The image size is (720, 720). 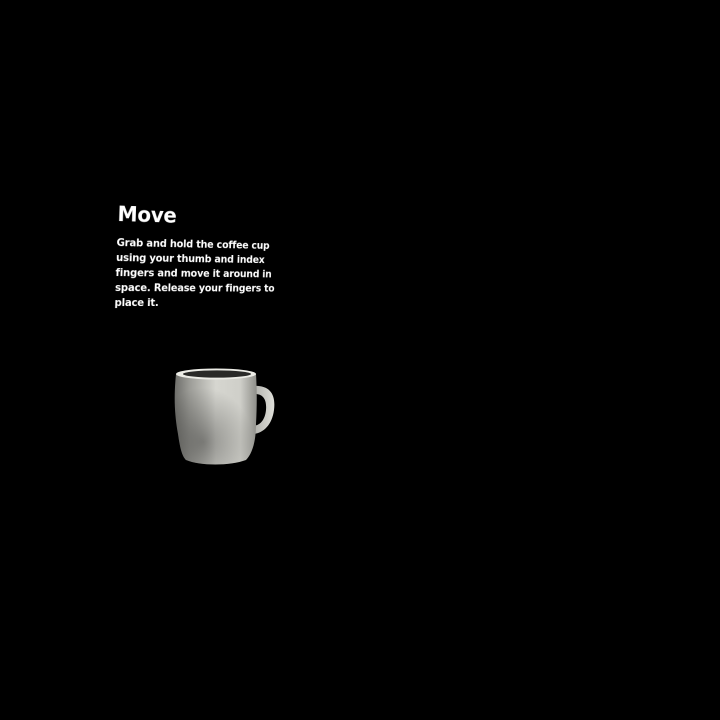 What do you see at coordinates (225, 416) in the screenshot?
I see `coffee-mug-icon` at bounding box center [225, 416].